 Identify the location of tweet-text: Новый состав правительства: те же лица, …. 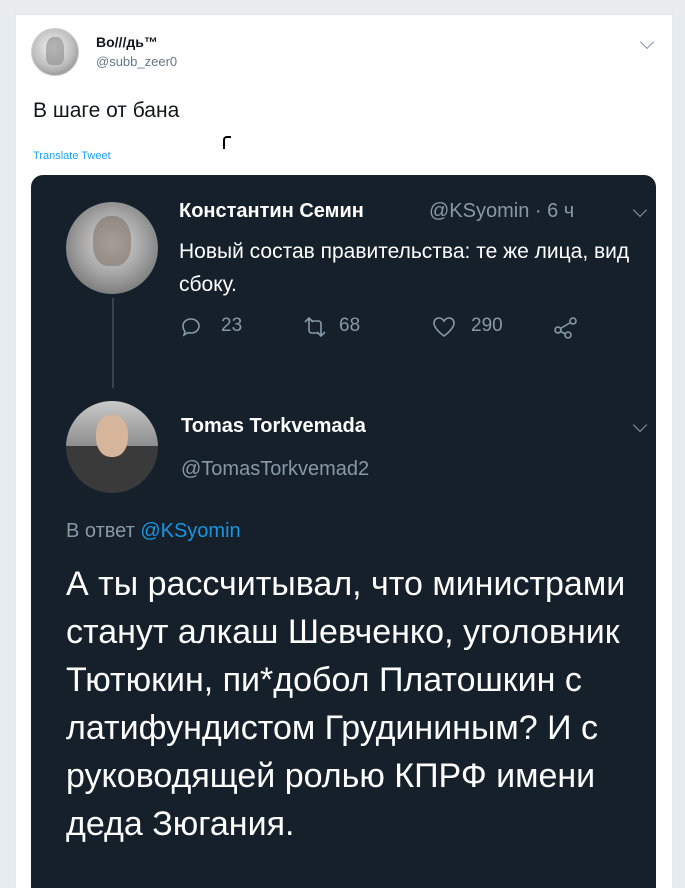
(404, 268).